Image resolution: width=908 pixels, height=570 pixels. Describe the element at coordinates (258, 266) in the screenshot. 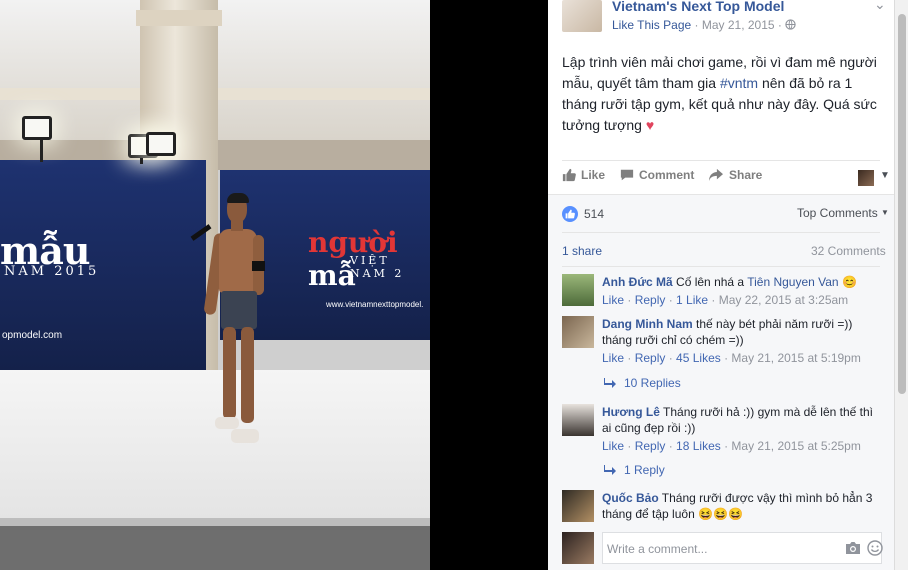

I see `figure-armband` at that location.